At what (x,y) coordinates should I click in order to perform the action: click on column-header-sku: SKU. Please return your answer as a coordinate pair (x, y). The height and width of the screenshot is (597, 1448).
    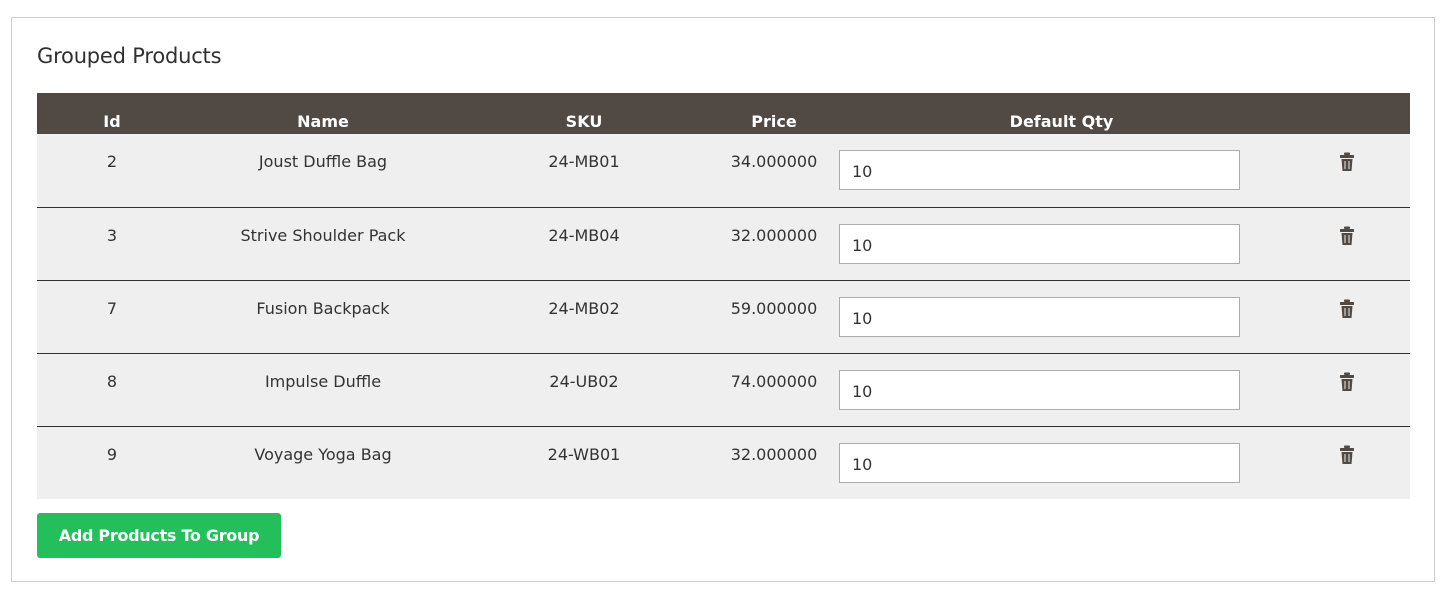
    Looking at the image, I should click on (584, 121).